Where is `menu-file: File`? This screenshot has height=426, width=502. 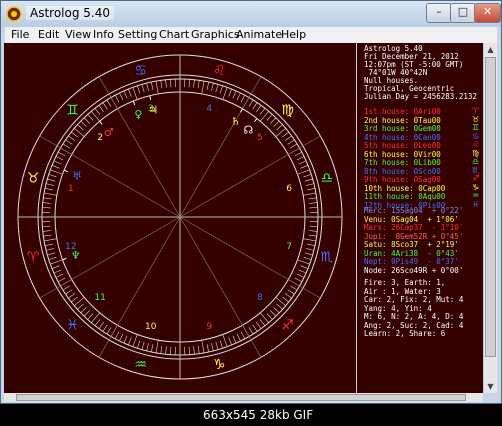
menu-file: File is located at coordinates (20, 34).